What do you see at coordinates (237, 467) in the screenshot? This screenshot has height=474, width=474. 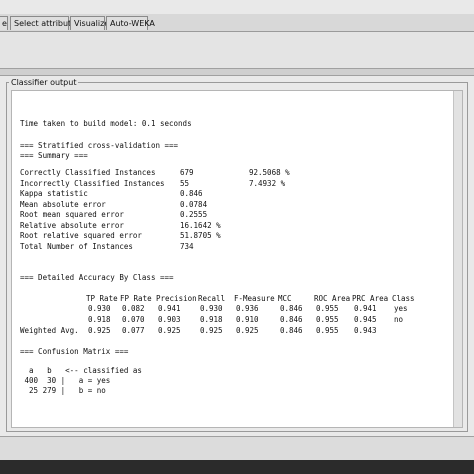 I see `status-bar` at bounding box center [237, 467].